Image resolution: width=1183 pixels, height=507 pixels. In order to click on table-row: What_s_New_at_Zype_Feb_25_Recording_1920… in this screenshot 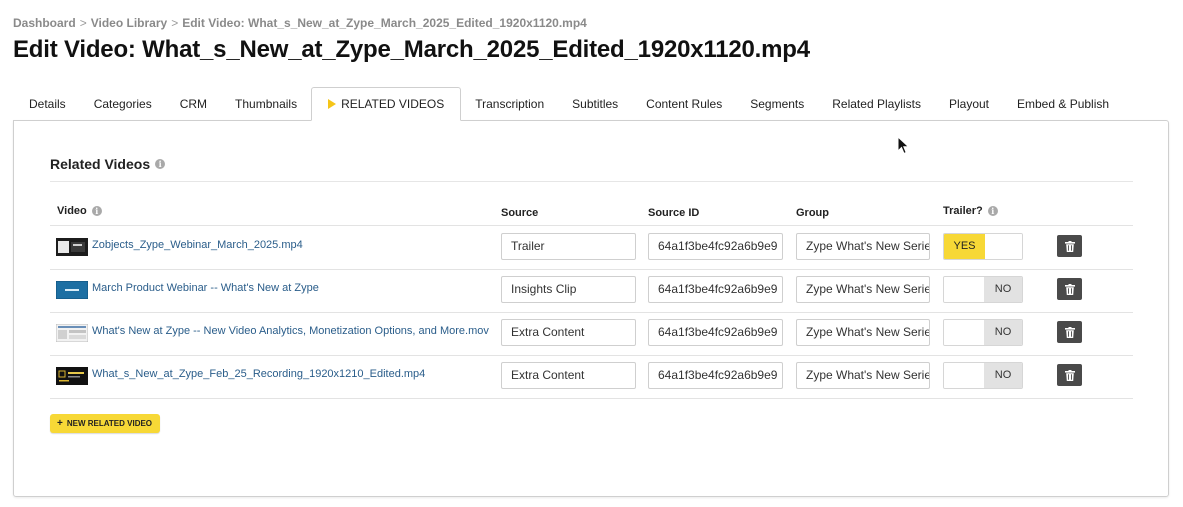, I will do `click(591, 377)`.